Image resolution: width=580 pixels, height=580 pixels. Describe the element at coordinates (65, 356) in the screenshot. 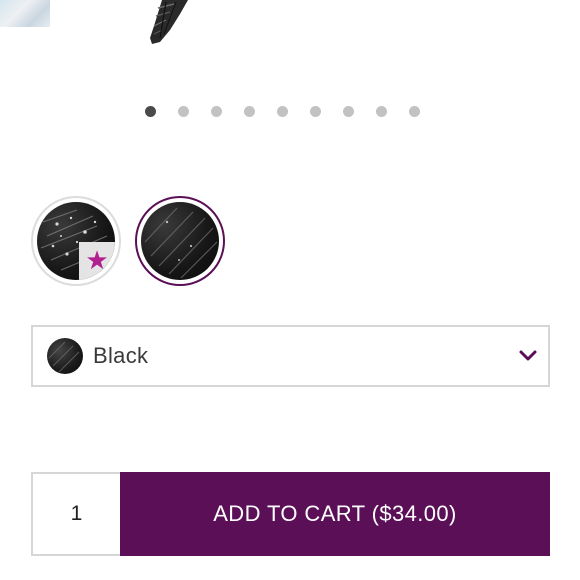

I see `shade-color-dot` at that location.